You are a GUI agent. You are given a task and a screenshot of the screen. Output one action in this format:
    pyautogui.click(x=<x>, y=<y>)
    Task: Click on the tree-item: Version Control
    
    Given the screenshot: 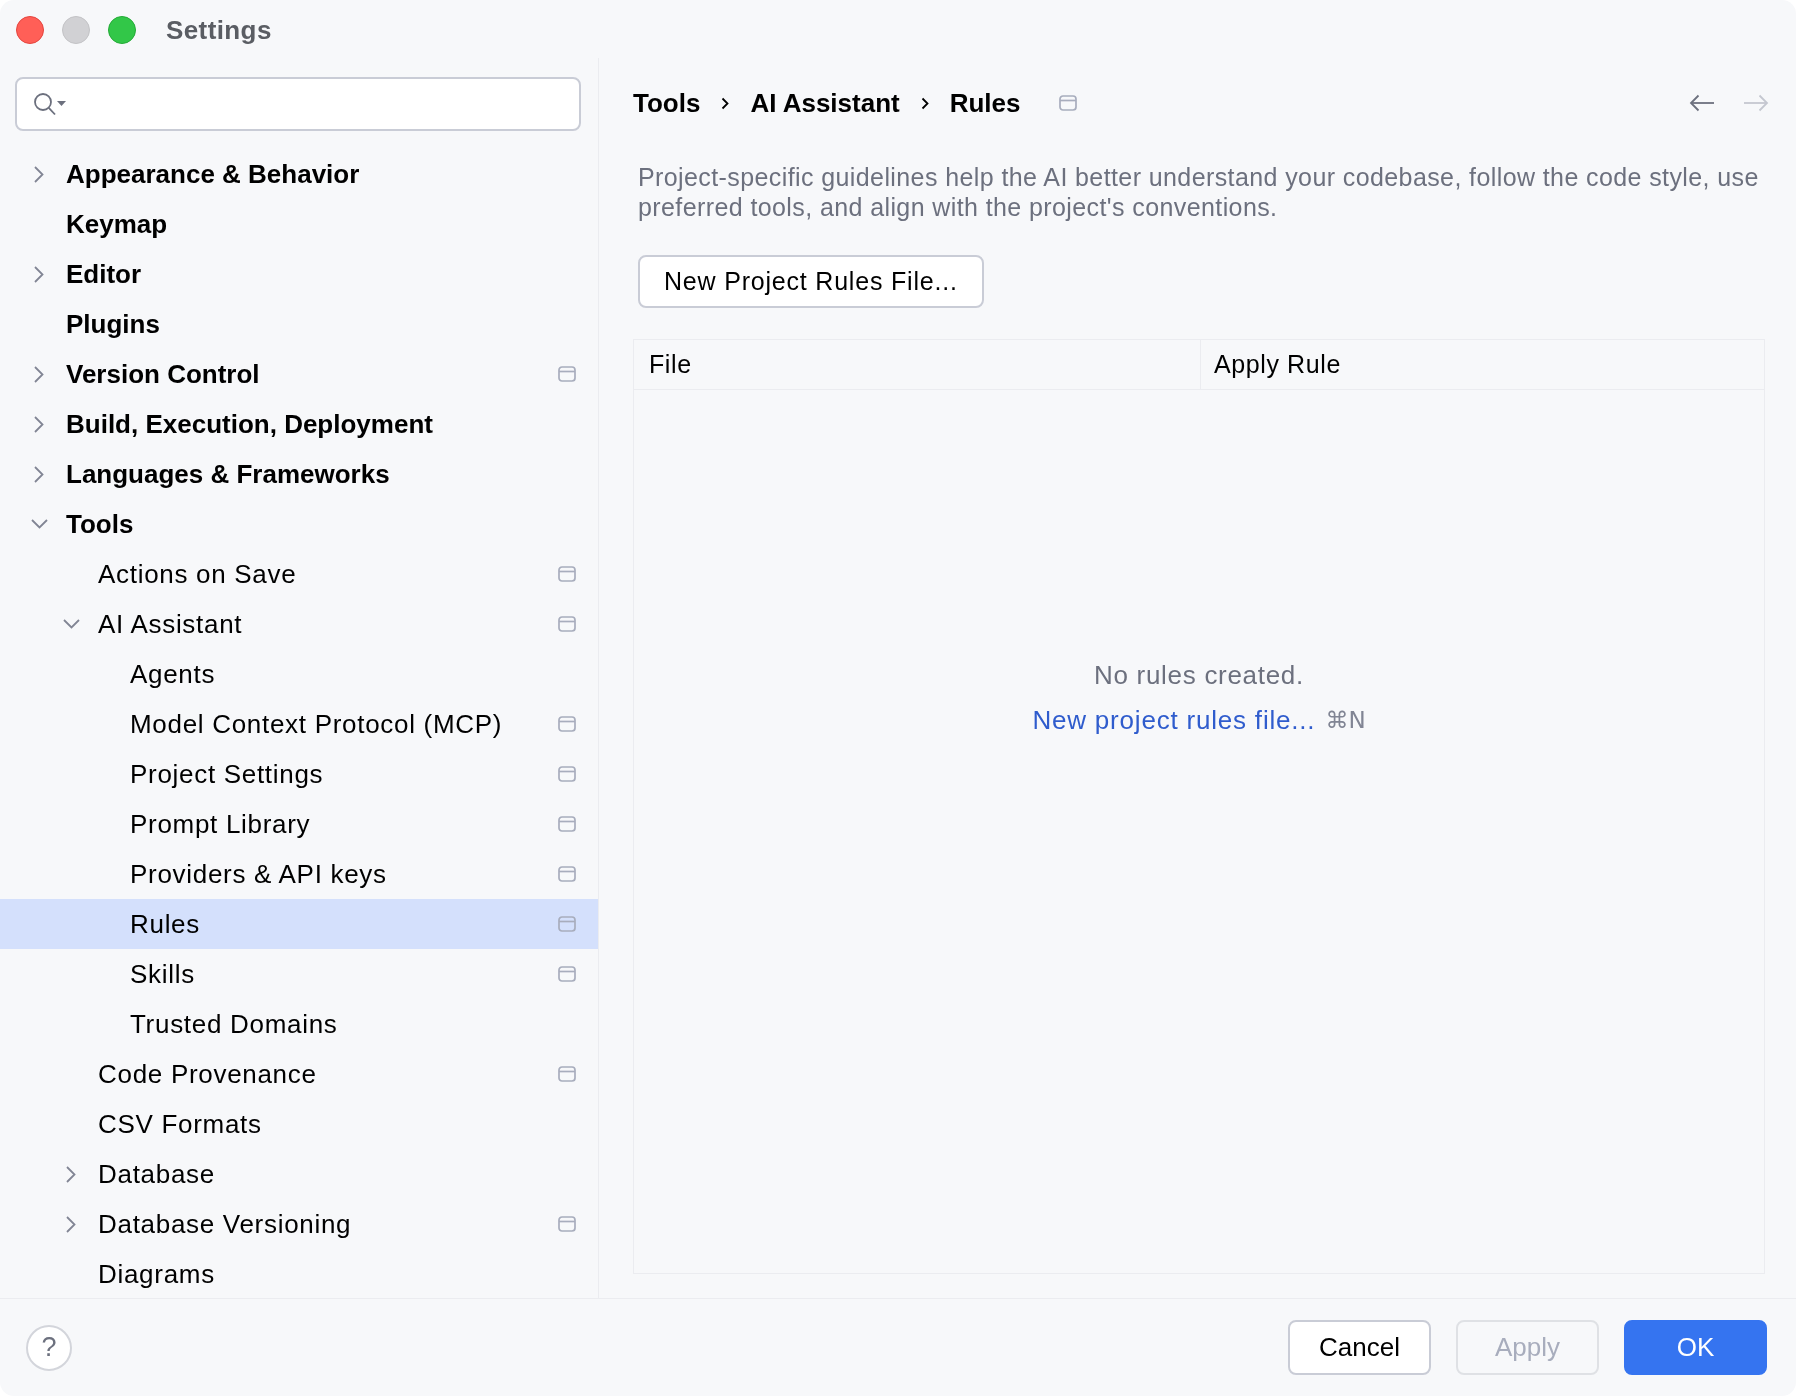 What is the action you would take?
    pyautogui.click(x=299, y=374)
    